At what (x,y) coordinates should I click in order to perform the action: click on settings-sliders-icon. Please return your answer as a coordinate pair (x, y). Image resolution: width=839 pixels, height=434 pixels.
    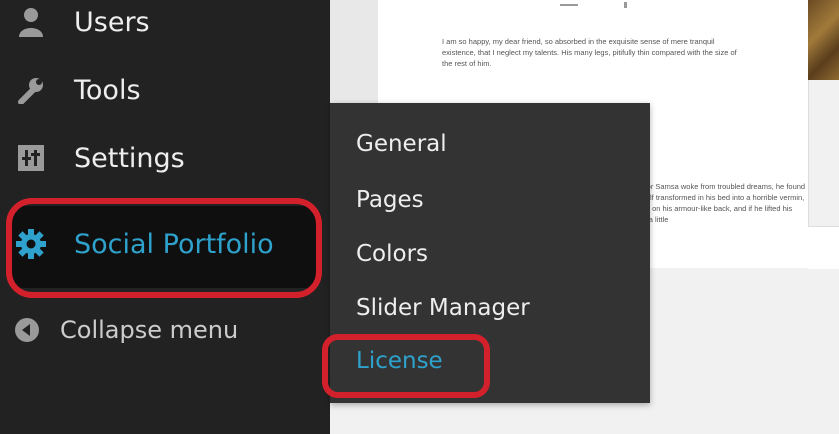
    Looking at the image, I should click on (31, 158).